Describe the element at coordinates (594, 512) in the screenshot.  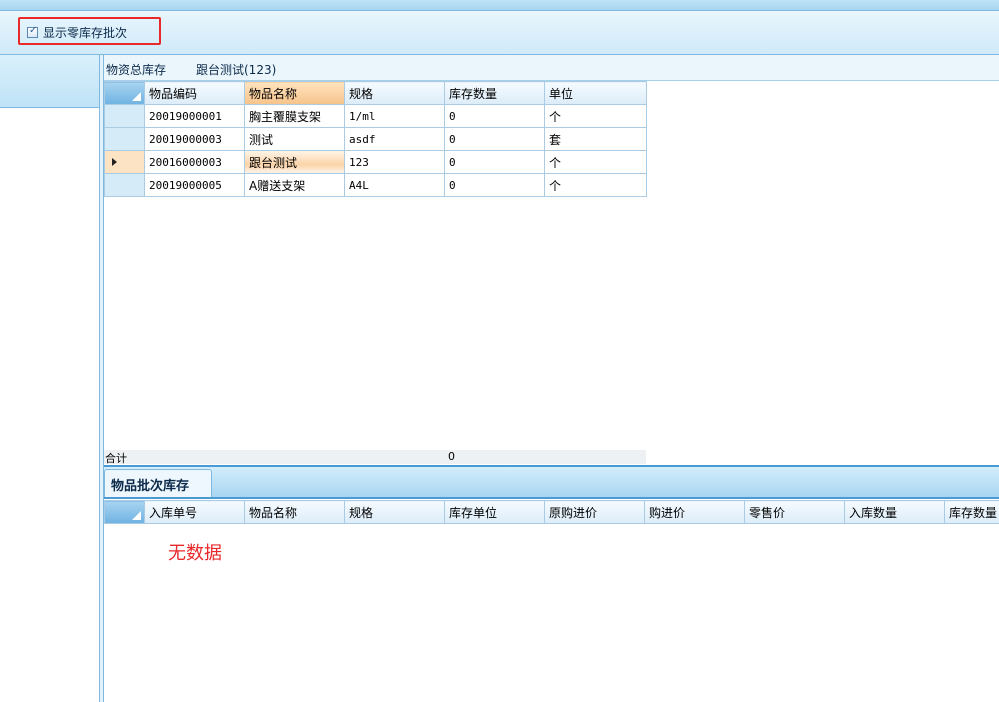
I see `column-header-original-cost: 原购进价` at that location.